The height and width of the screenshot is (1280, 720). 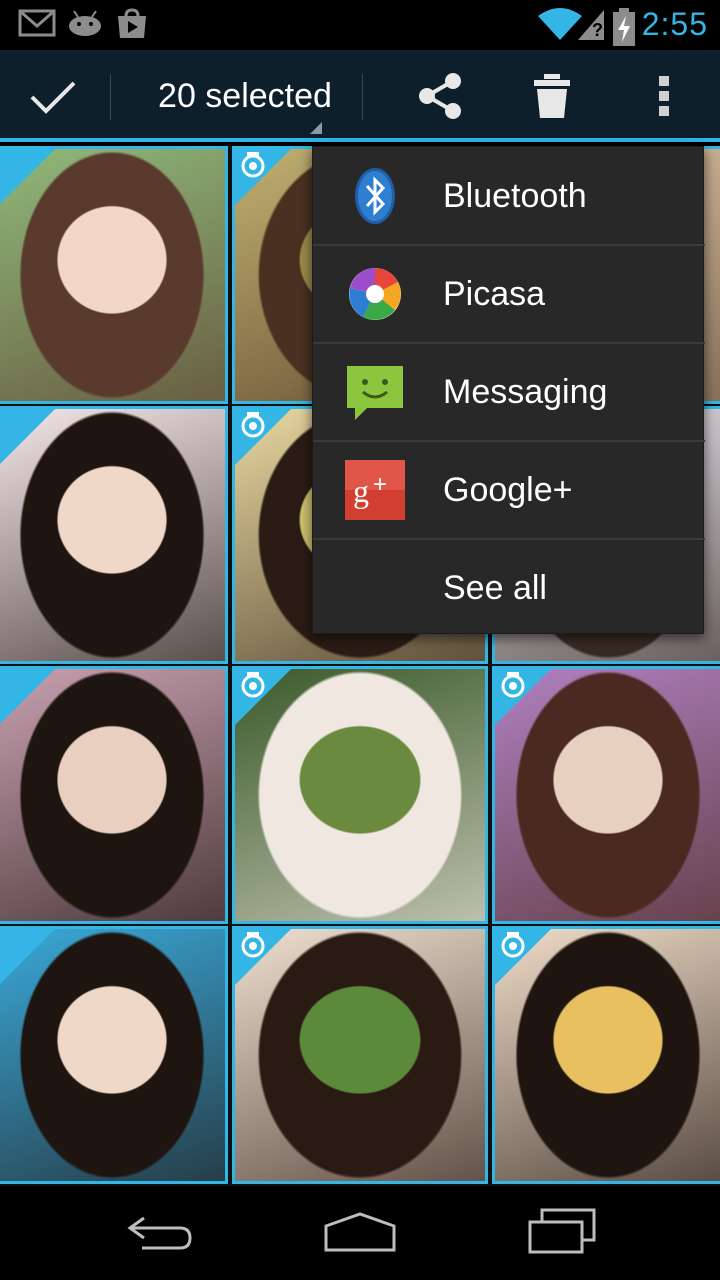 I want to click on picasa-icon, so click(x=375, y=294).